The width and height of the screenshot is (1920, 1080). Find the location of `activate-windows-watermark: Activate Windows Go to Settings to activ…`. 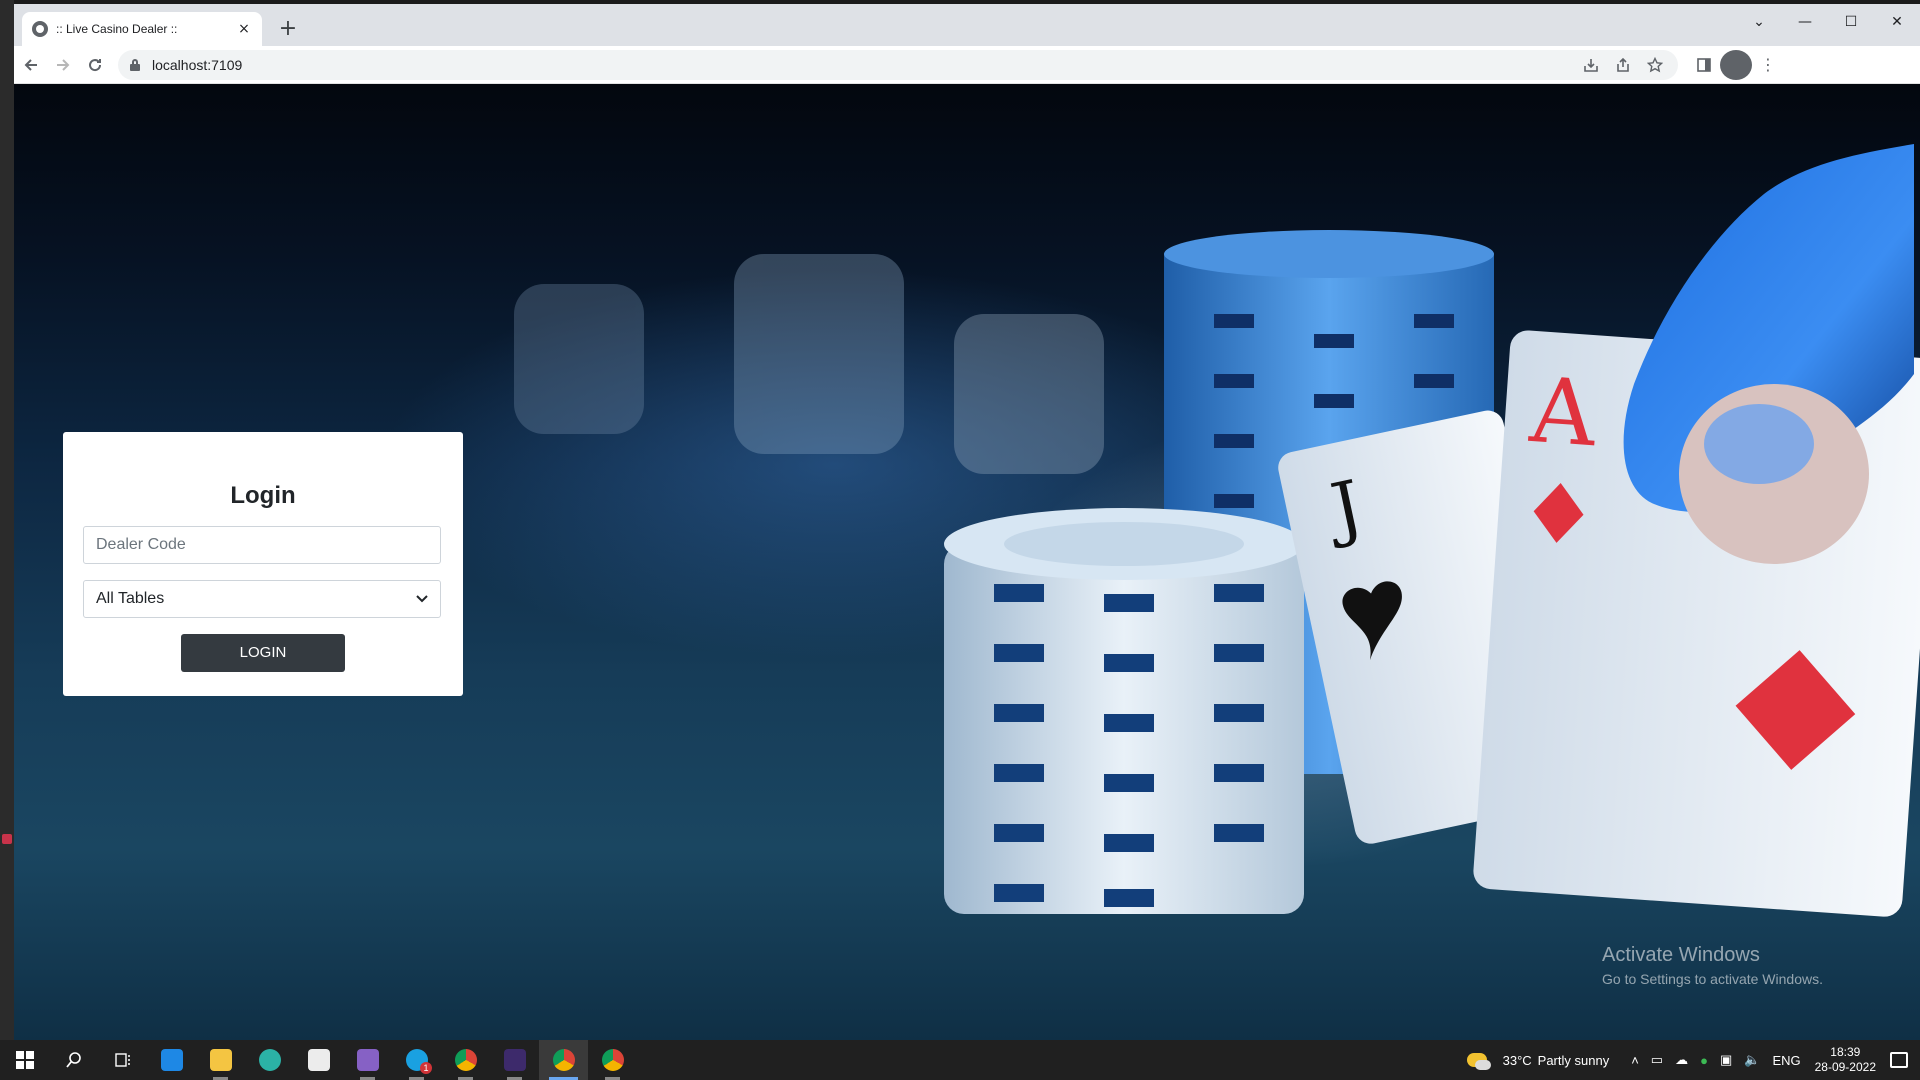

activate-windows-watermark: Activate Windows Go to Settings to activ… is located at coordinates (1712, 965).